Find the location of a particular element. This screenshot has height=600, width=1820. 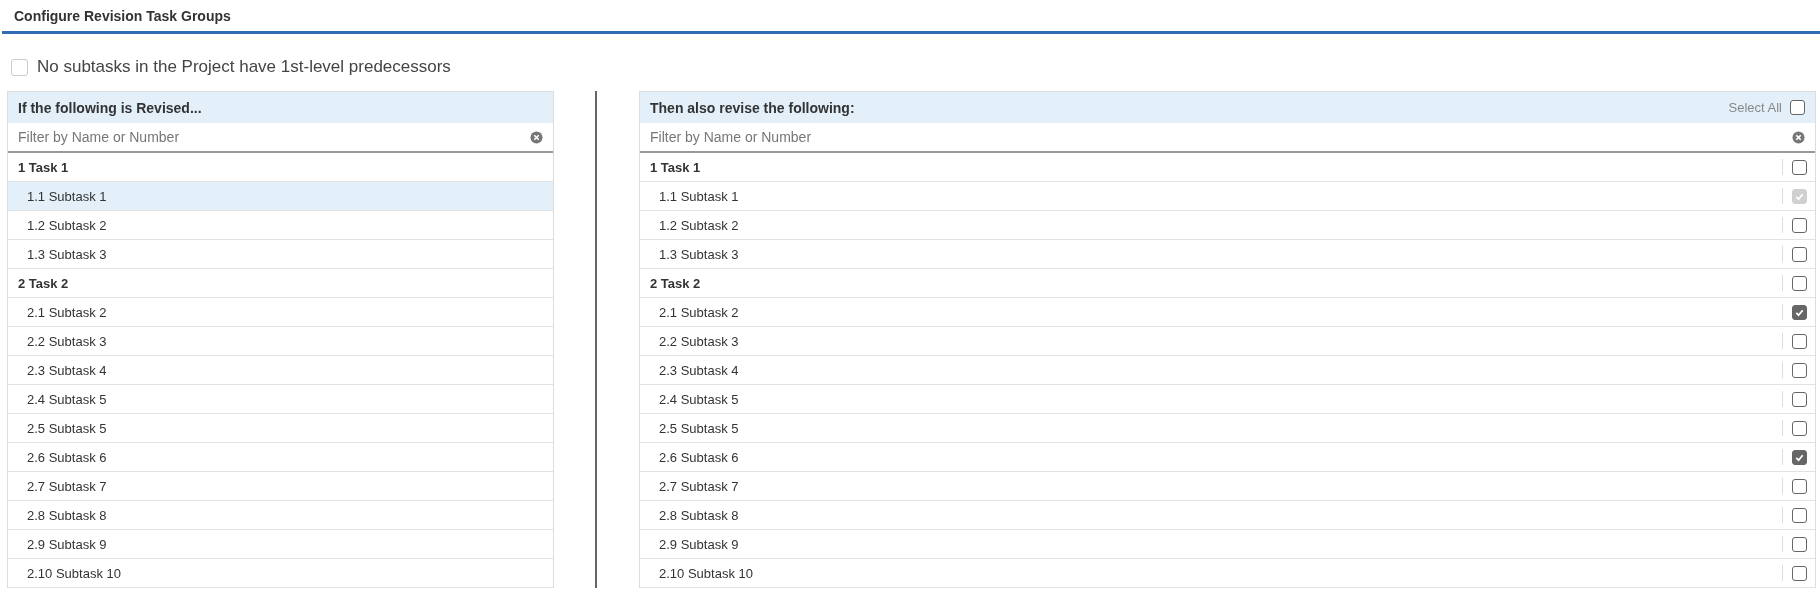

option-label: No subtasks in the Project have 1st-level predecessors is located at coordinates (244, 67).